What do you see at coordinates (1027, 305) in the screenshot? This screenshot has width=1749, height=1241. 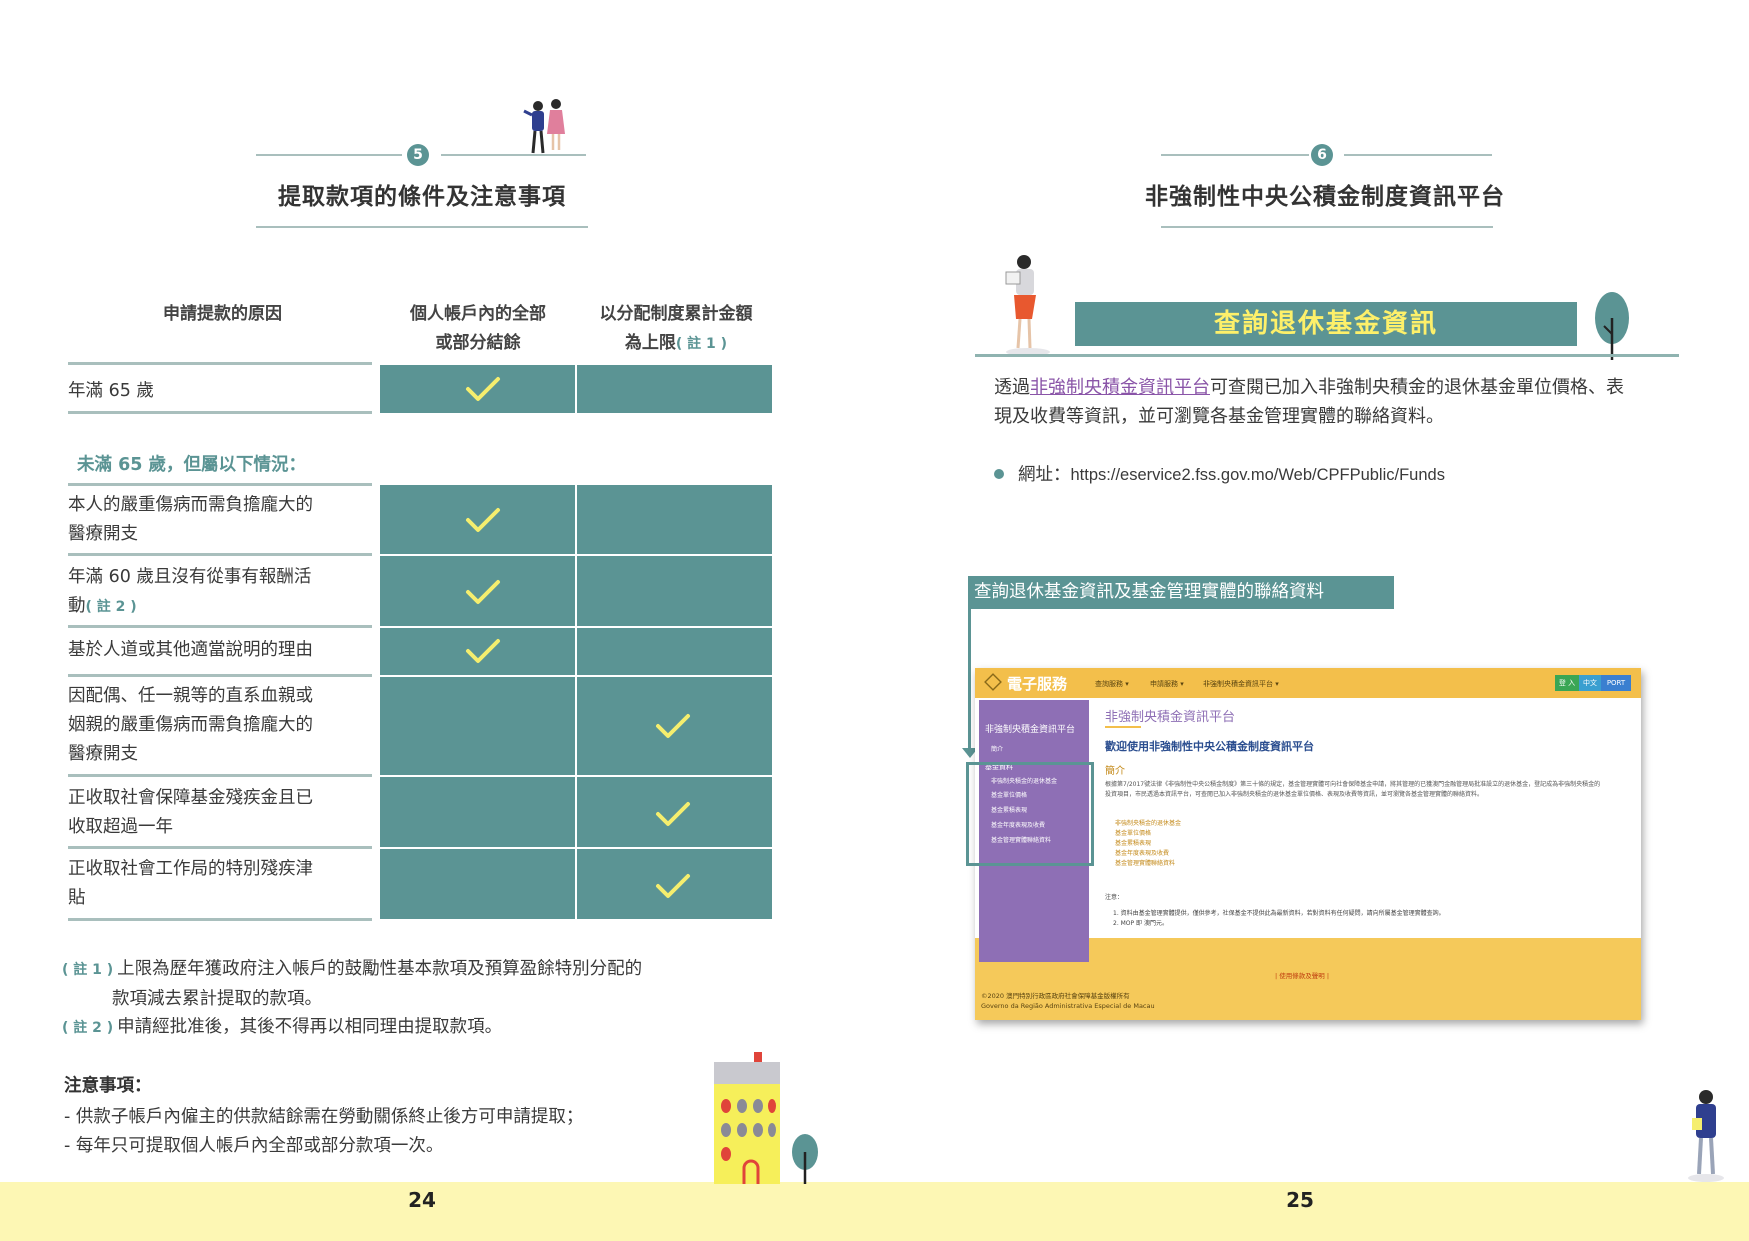 I see `woman-reading-illustration` at bounding box center [1027, 305].